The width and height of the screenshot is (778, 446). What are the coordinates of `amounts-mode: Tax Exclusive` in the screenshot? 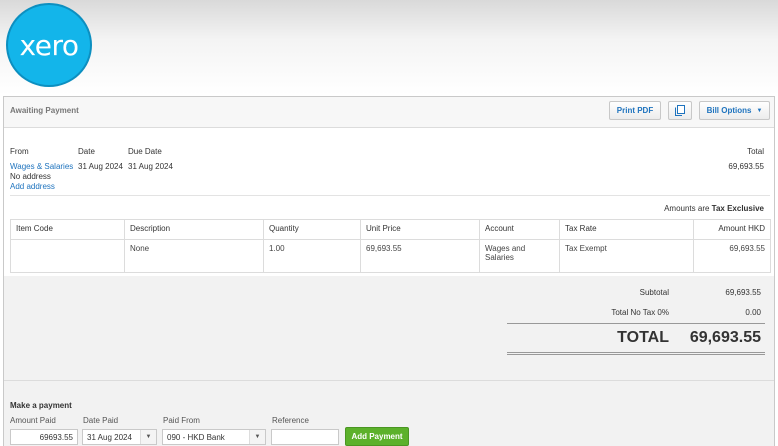 It's located at (737, 208).